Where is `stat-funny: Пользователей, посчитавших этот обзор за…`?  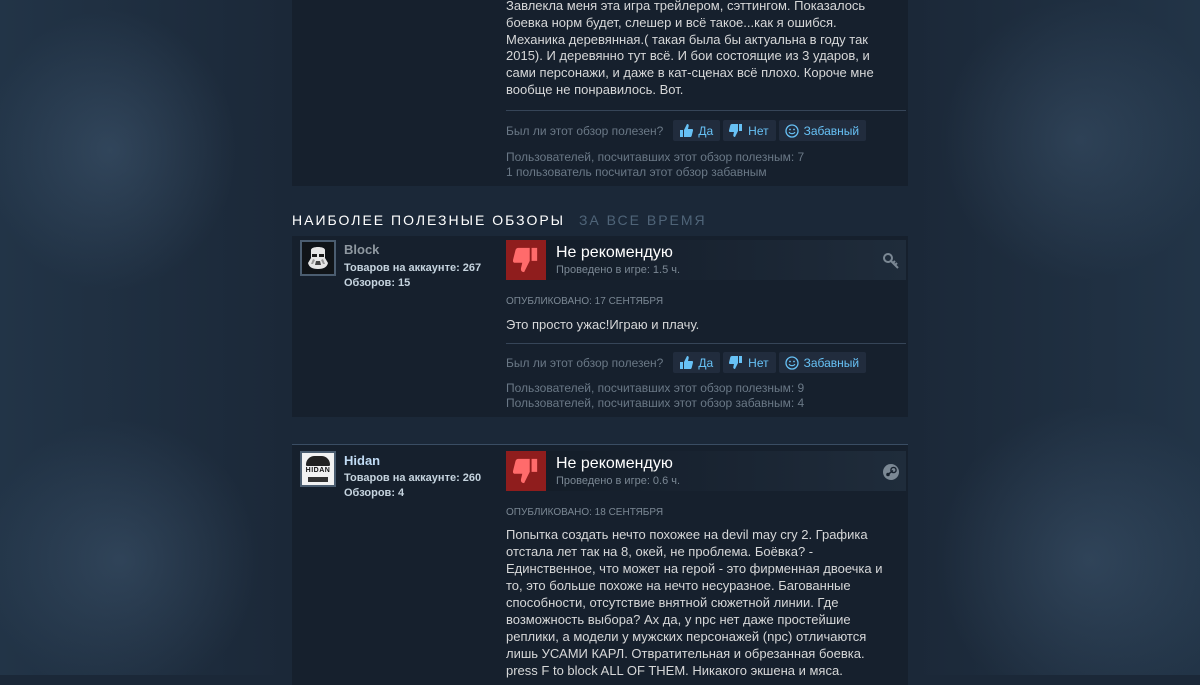 stat-funny: Пользователей, посчитавших этот обзор за… is located at coordinates (655, 402).